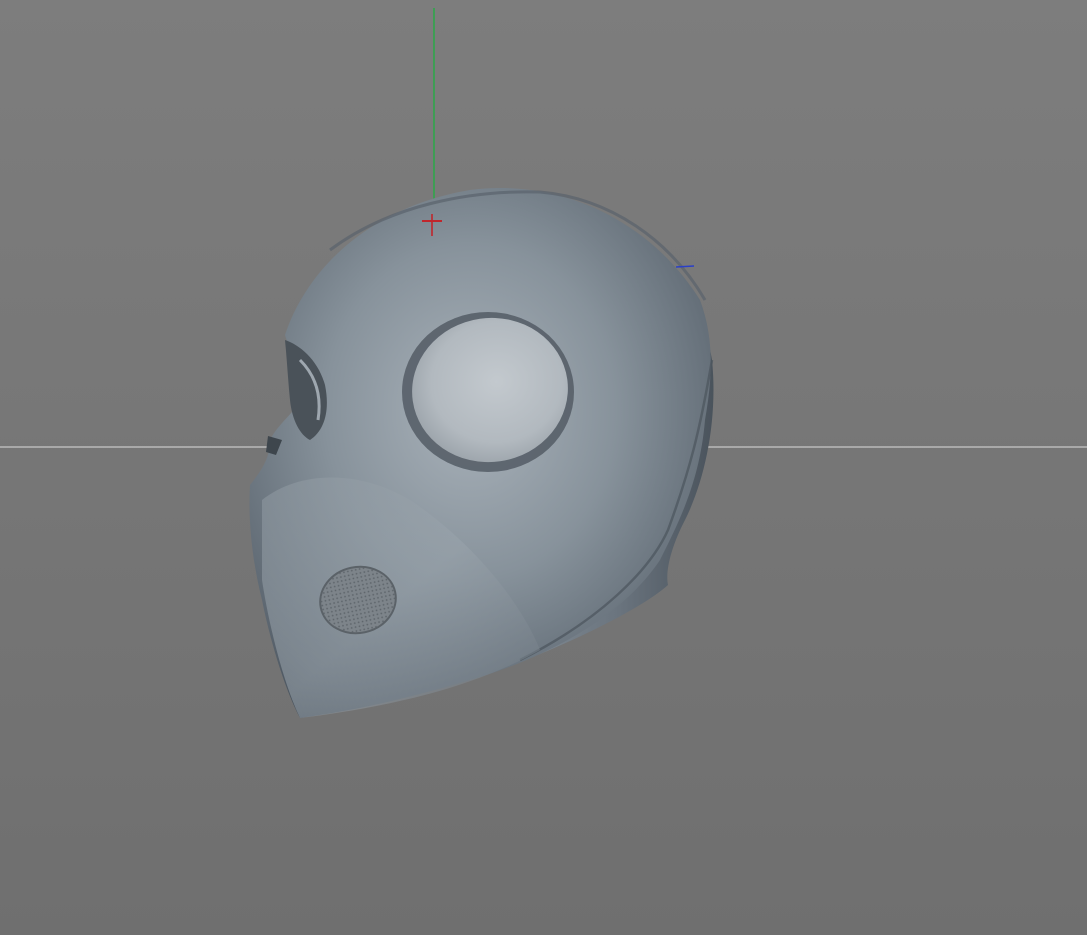 Image resolution: width=1087 pixels, height=935 pixels. What do you see at coordinates (685, 266) in the screenshot?
I see `z-axis-marker` at bounding box center [685, 266].